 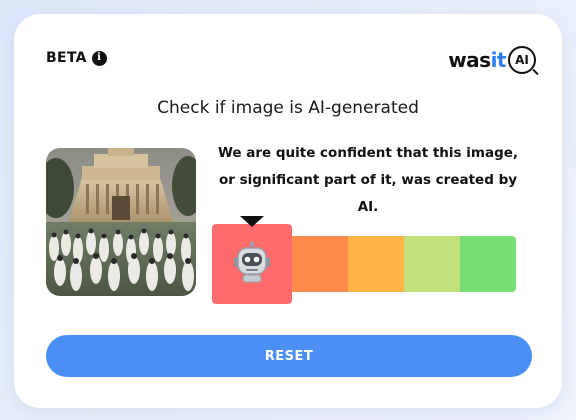 I want to click on confidence-meter, so click(x=364, y=260).